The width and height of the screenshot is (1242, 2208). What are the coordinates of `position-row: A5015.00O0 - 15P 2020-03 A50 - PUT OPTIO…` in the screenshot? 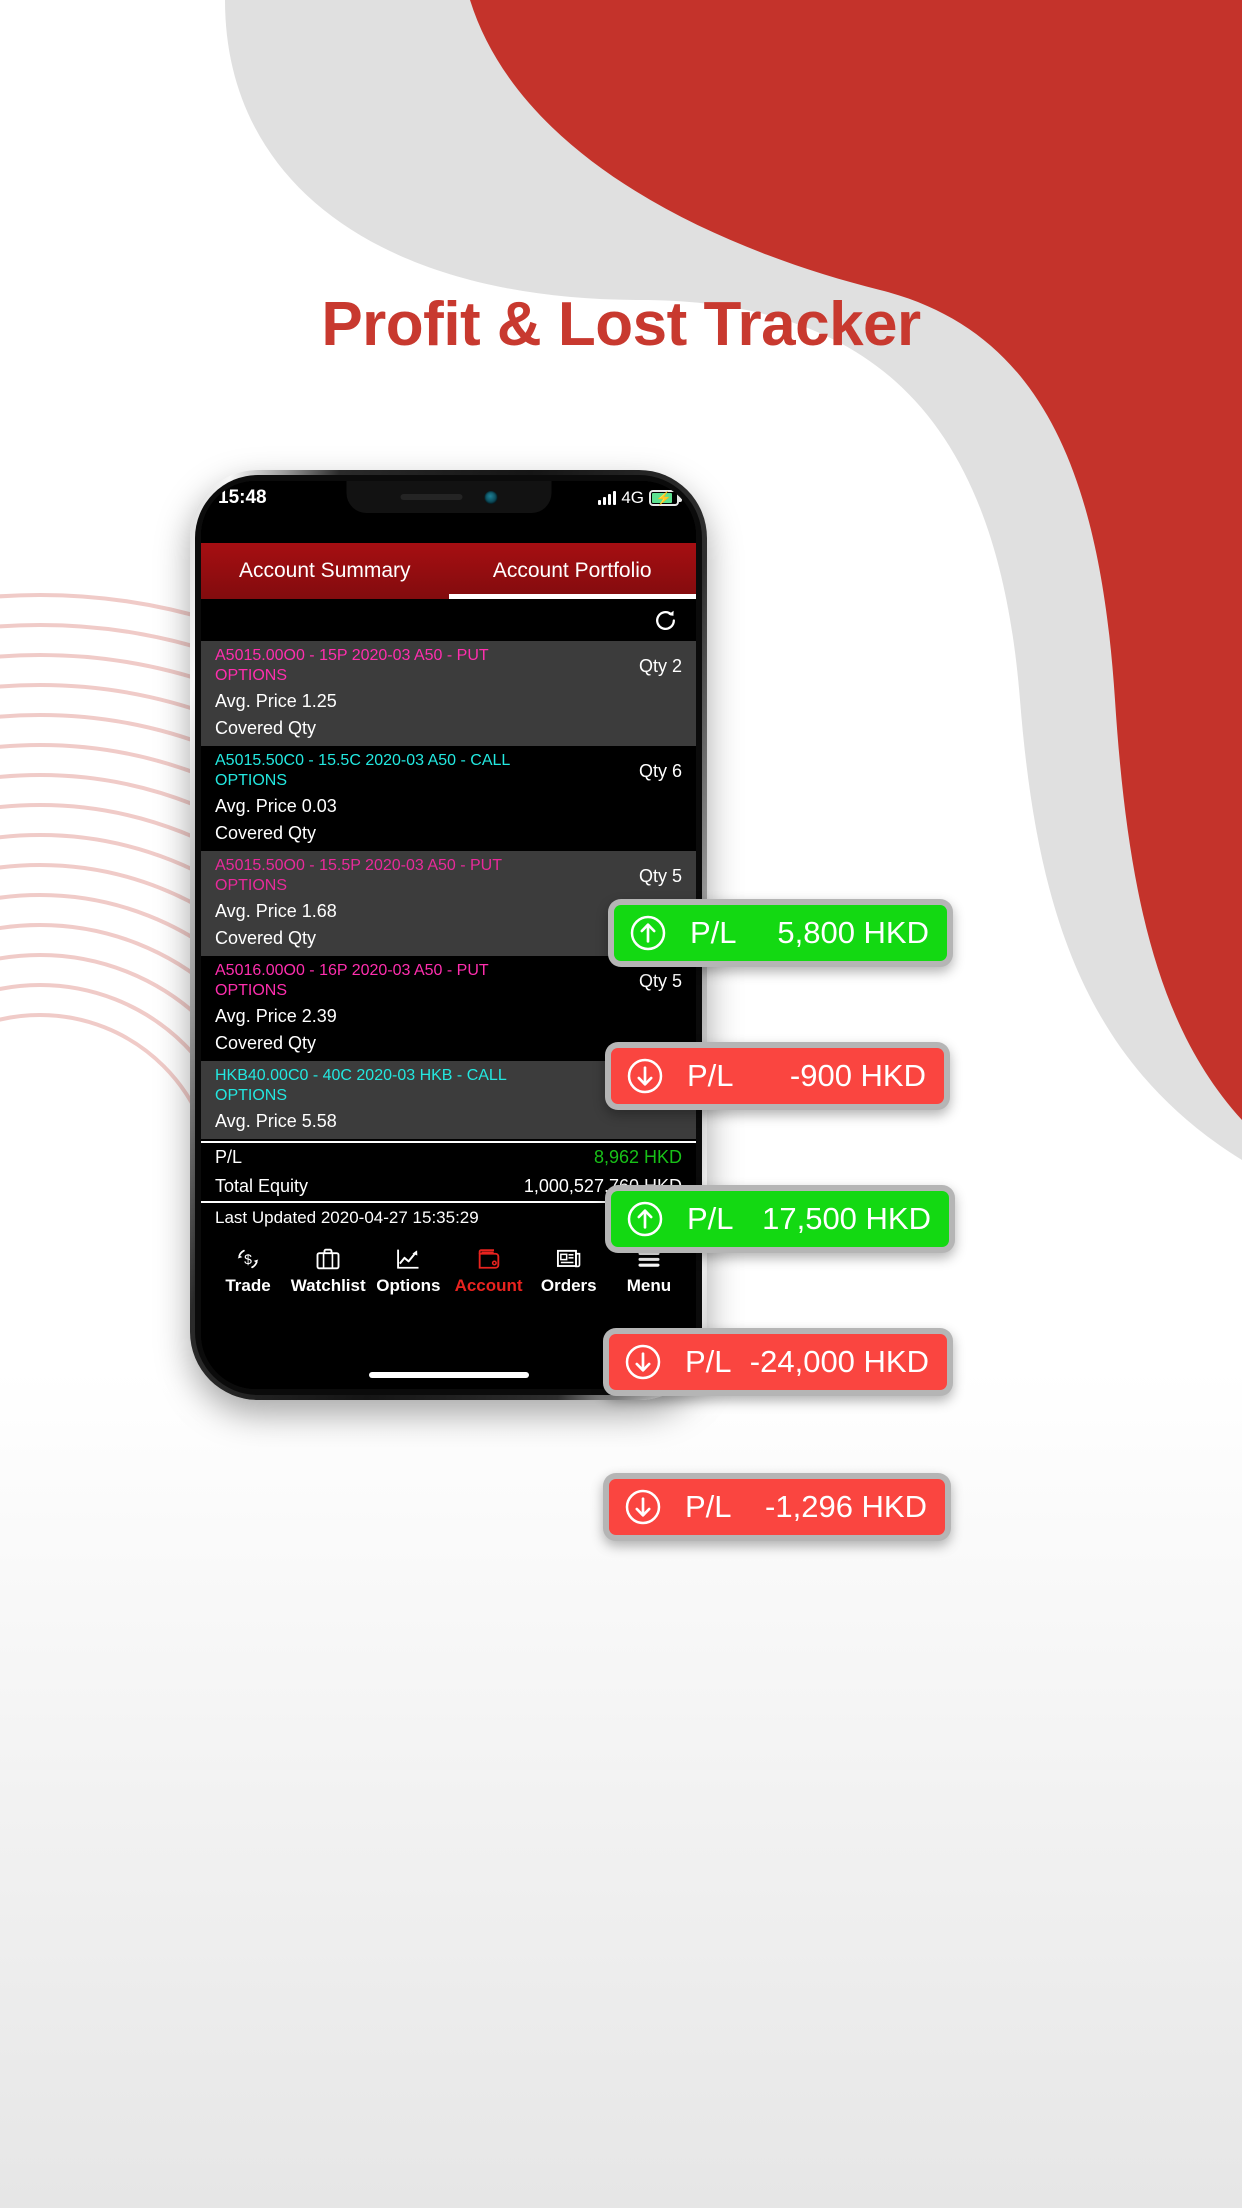 It's located at (448, 694).